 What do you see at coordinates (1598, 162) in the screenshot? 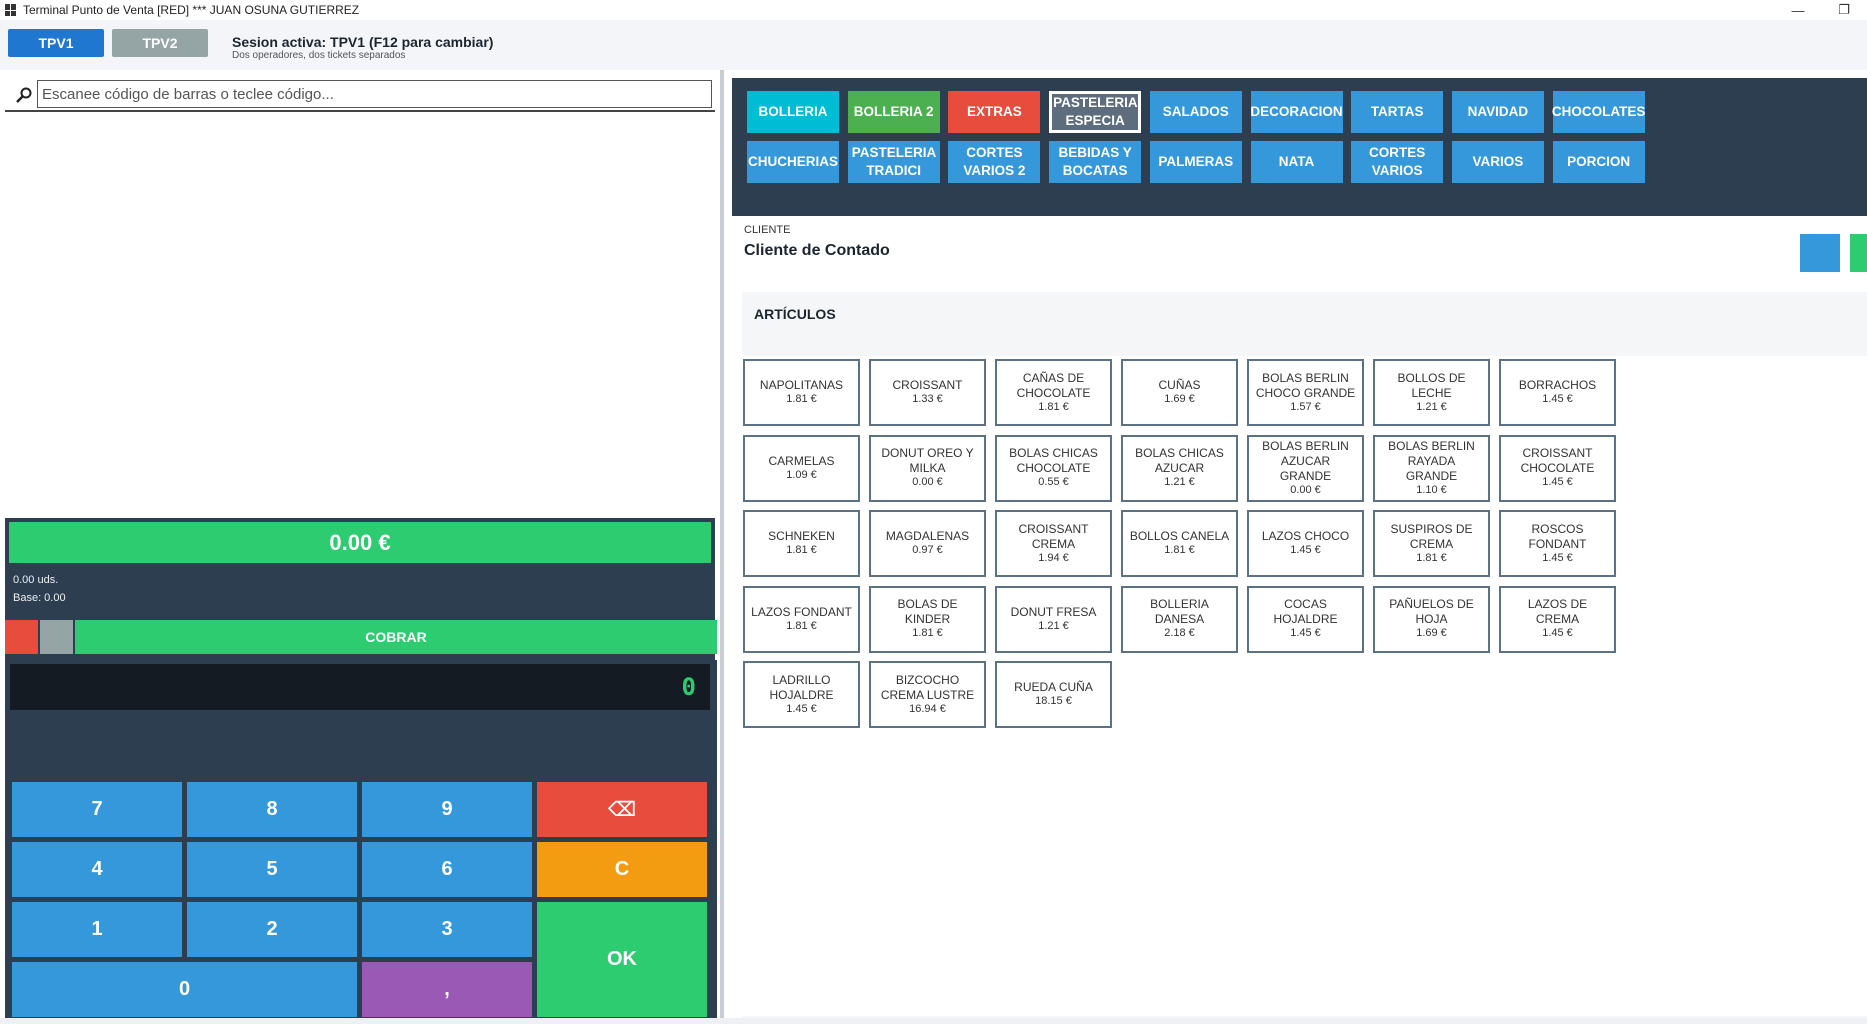
I see `category-button: PORCION` at bounding box center [1598, 162].